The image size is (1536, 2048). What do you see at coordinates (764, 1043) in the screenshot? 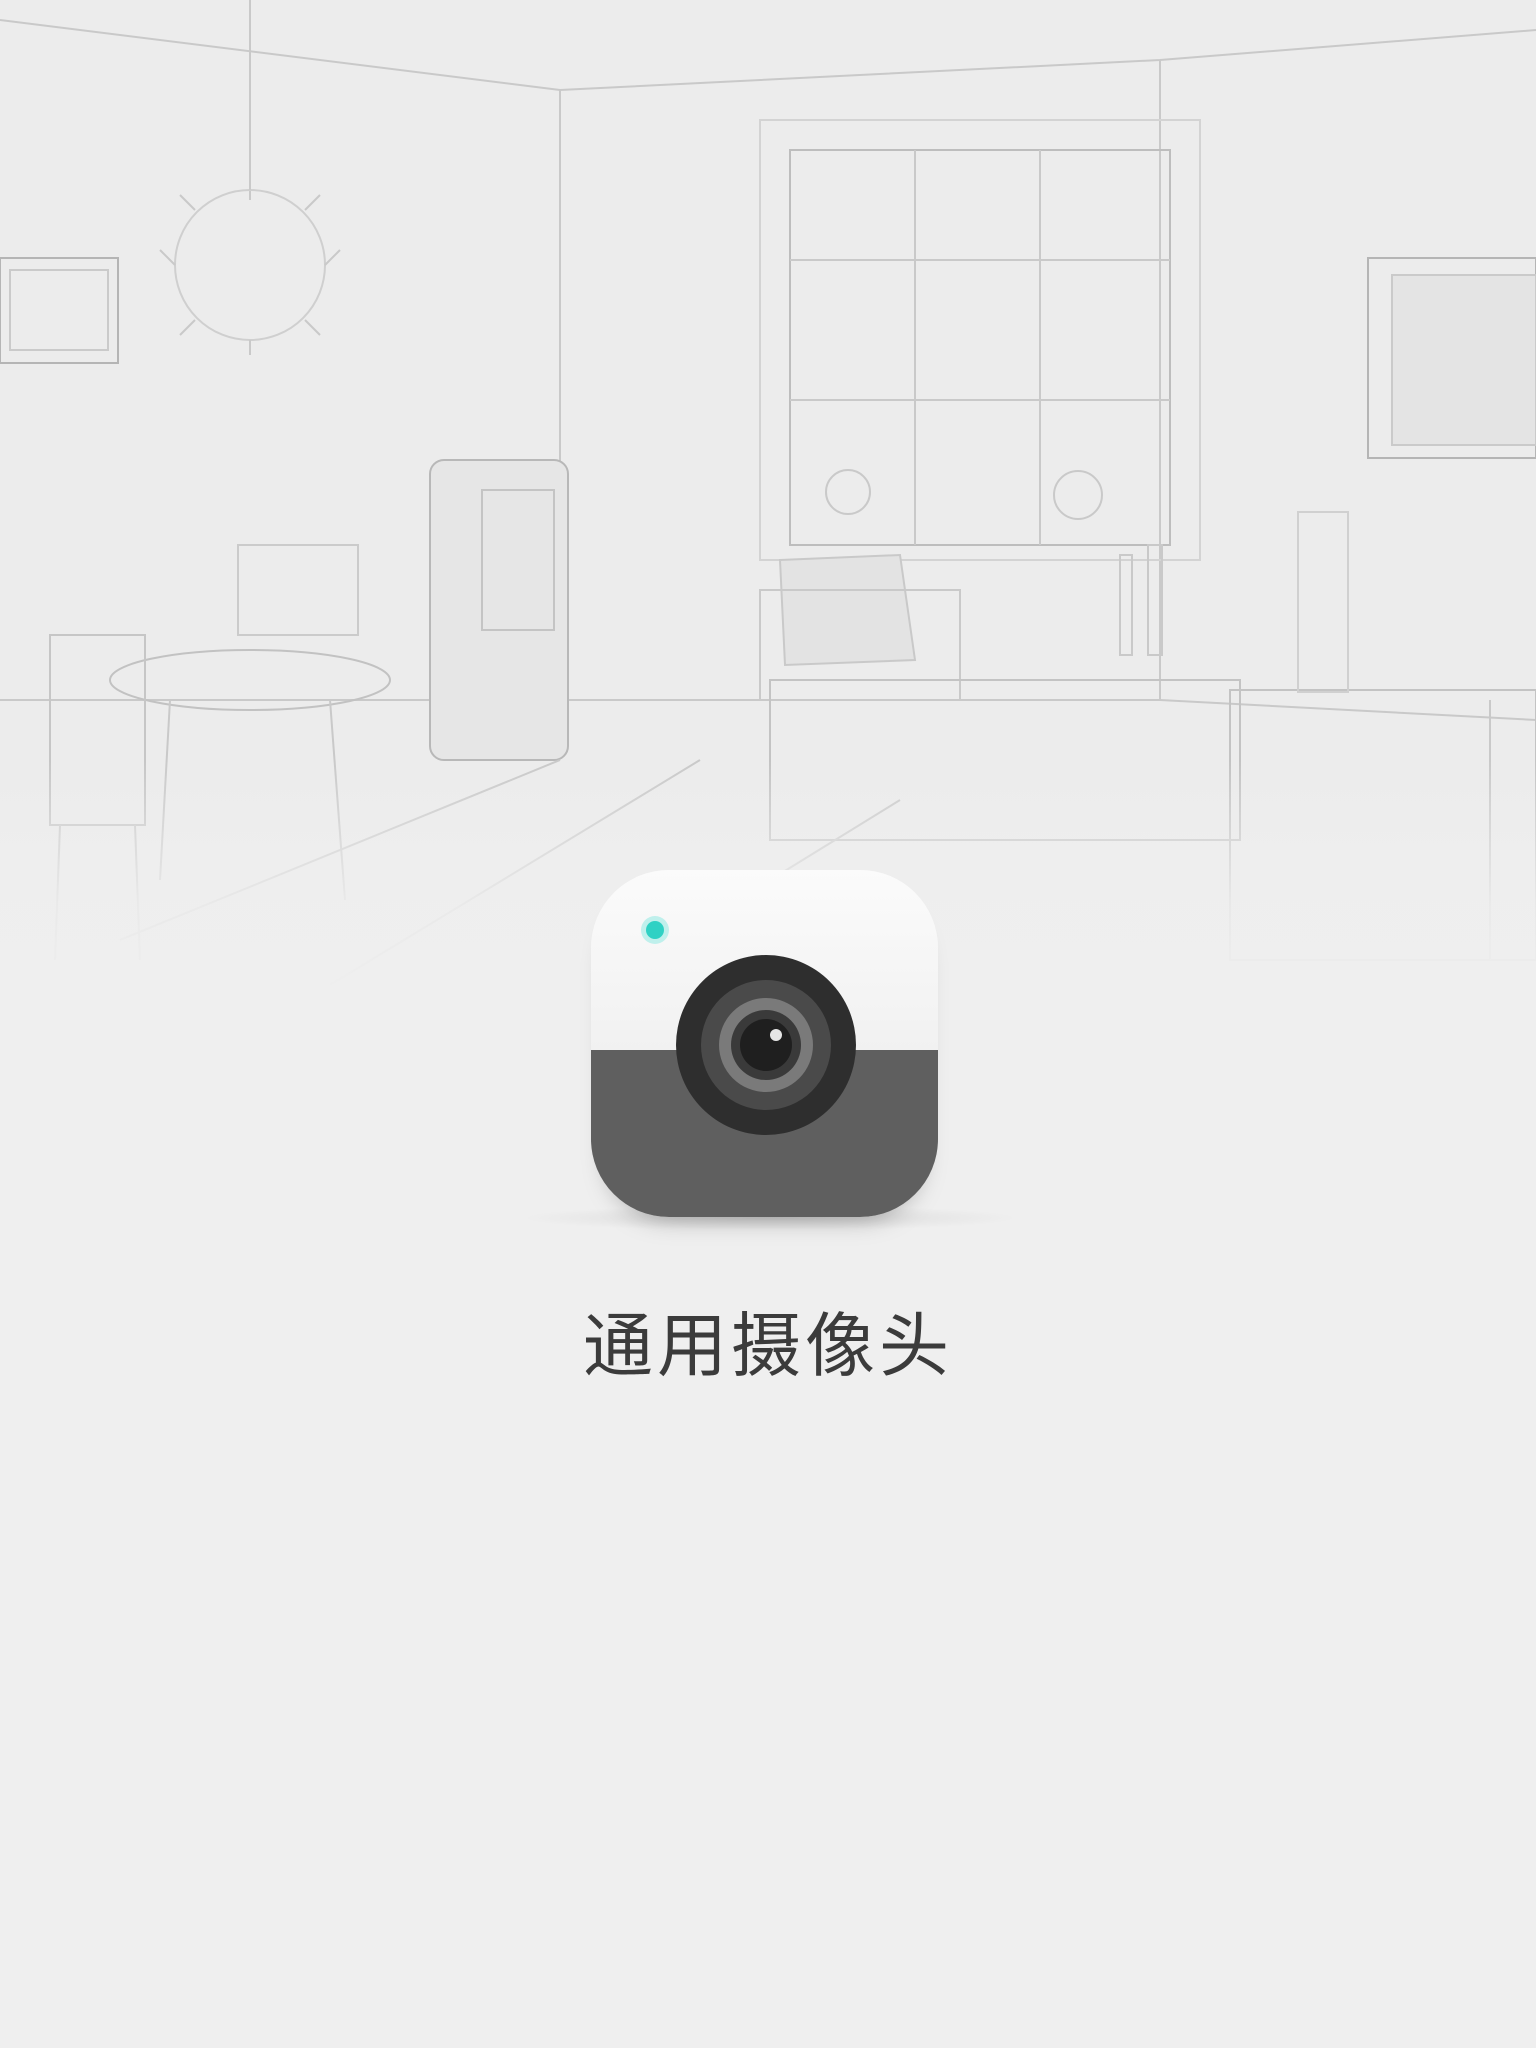
I see `camera-icon` at bounding box center [764, 1043].